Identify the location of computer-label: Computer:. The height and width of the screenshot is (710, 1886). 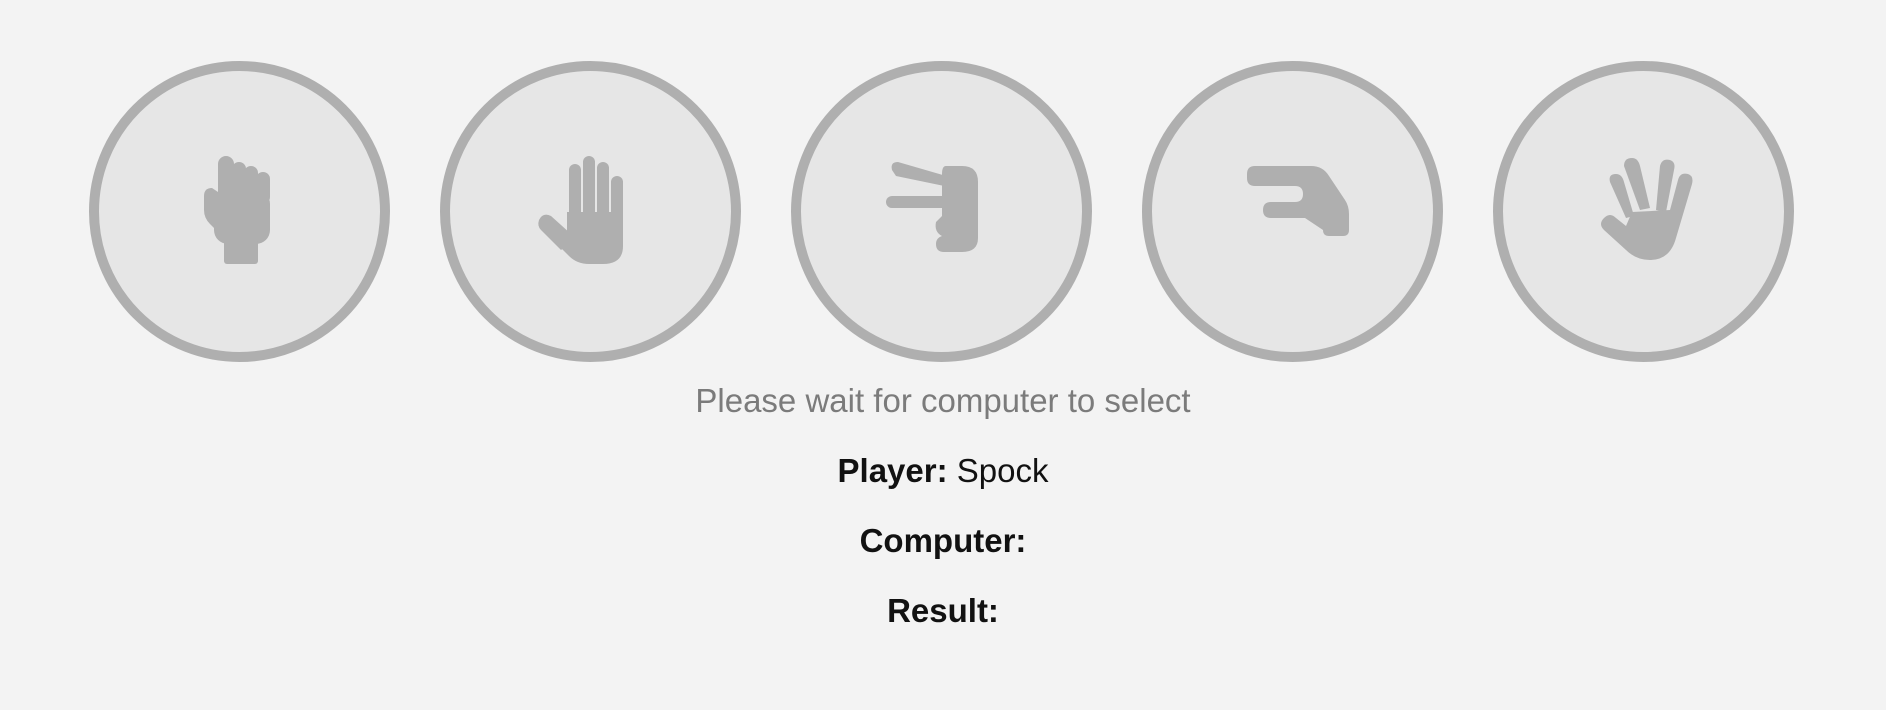
(943, 540).